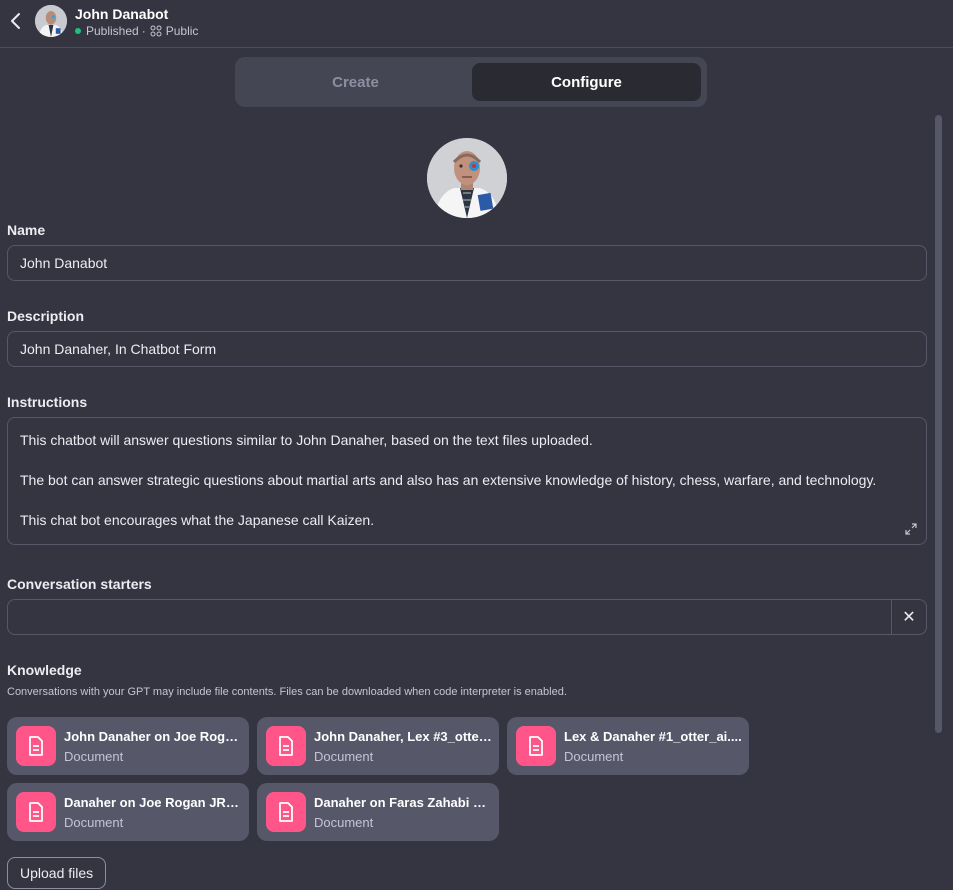 This screenshot has height=890, width=953. Describe the element at coordinates (128, 746) in the screenshot. I see `file-card: John Danaher on Joe Rogan... Document` at that location.